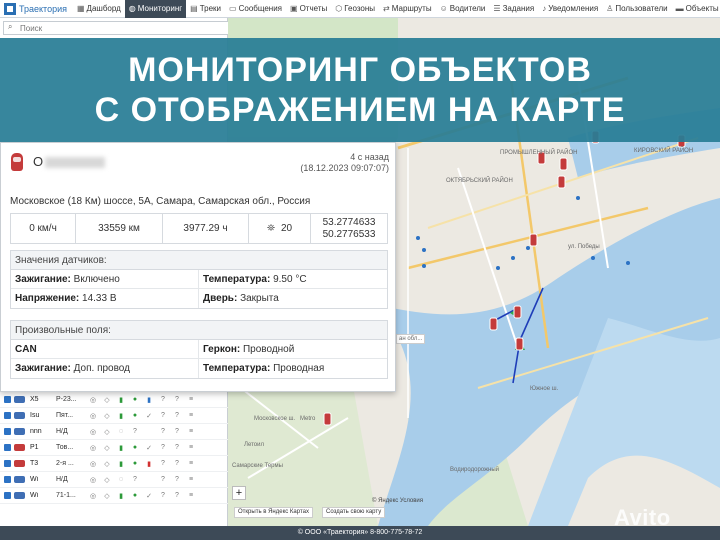 This screenshot has width=720, height=540. Describe the element at coordinates (349, 228) in the screenshot. I see `coordinates: 53.2774633 50.2776533` at that location.